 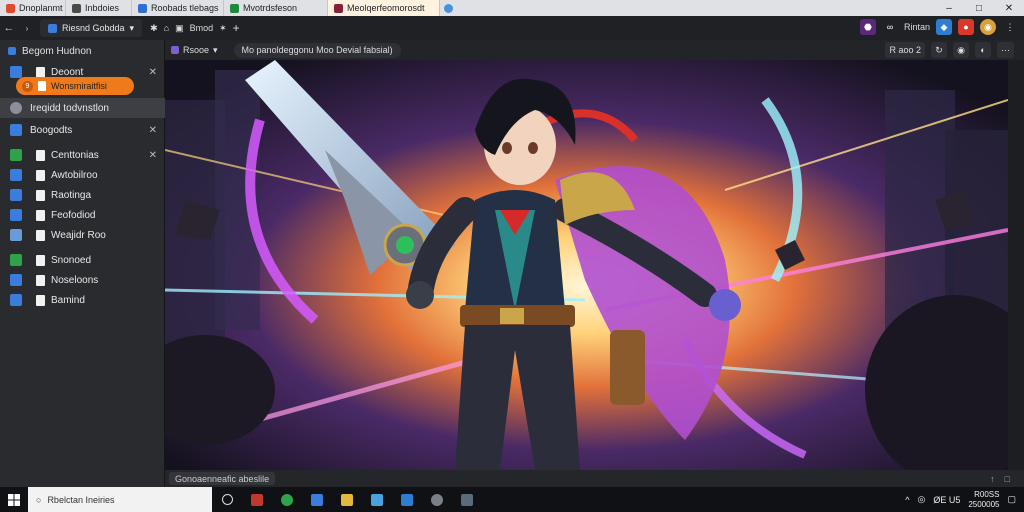 I want to click on square-icon: □, so click(x=1007, y=479).